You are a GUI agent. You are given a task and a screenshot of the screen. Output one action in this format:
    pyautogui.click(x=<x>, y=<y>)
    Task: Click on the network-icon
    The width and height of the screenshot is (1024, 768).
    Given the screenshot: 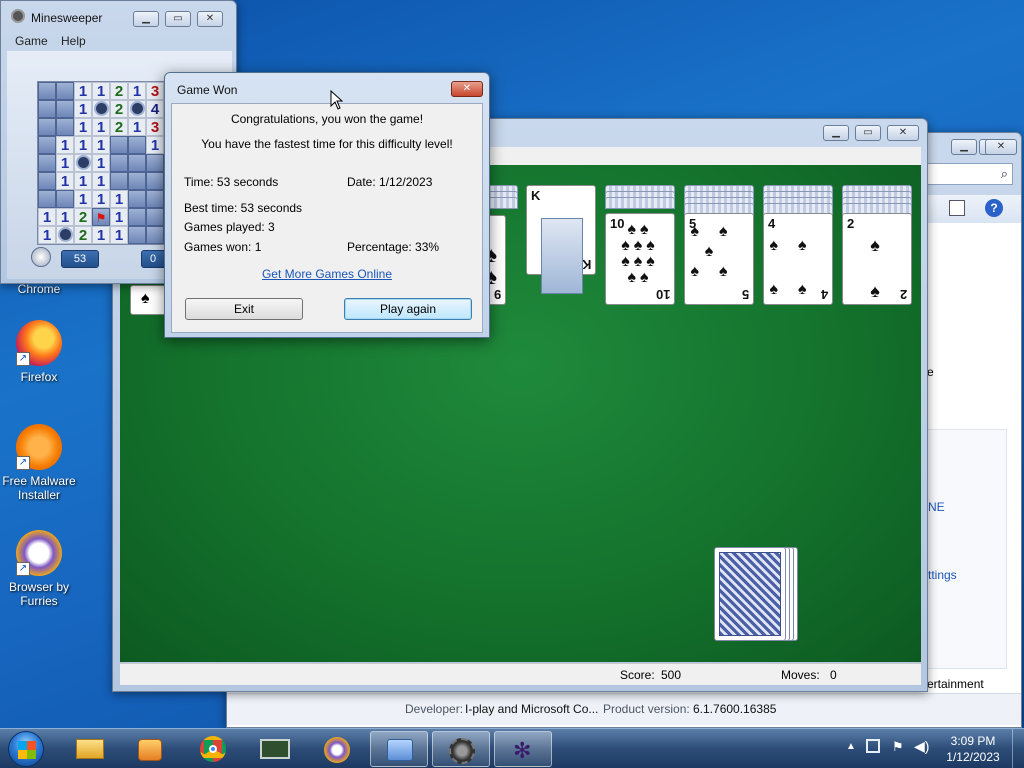 What is the action you would take?
    pyautogui.click(x=873, y=746)
    